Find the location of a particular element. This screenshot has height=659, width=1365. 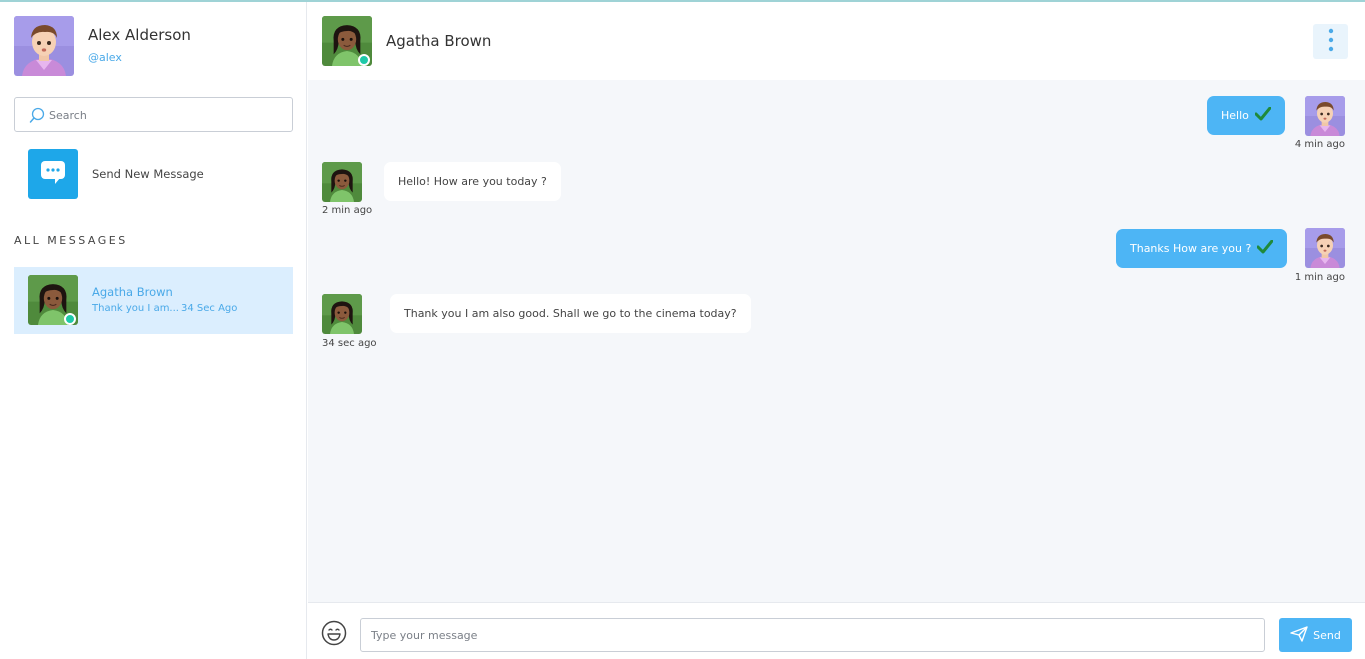

emoji-icon is located at coordinates (334, 635).